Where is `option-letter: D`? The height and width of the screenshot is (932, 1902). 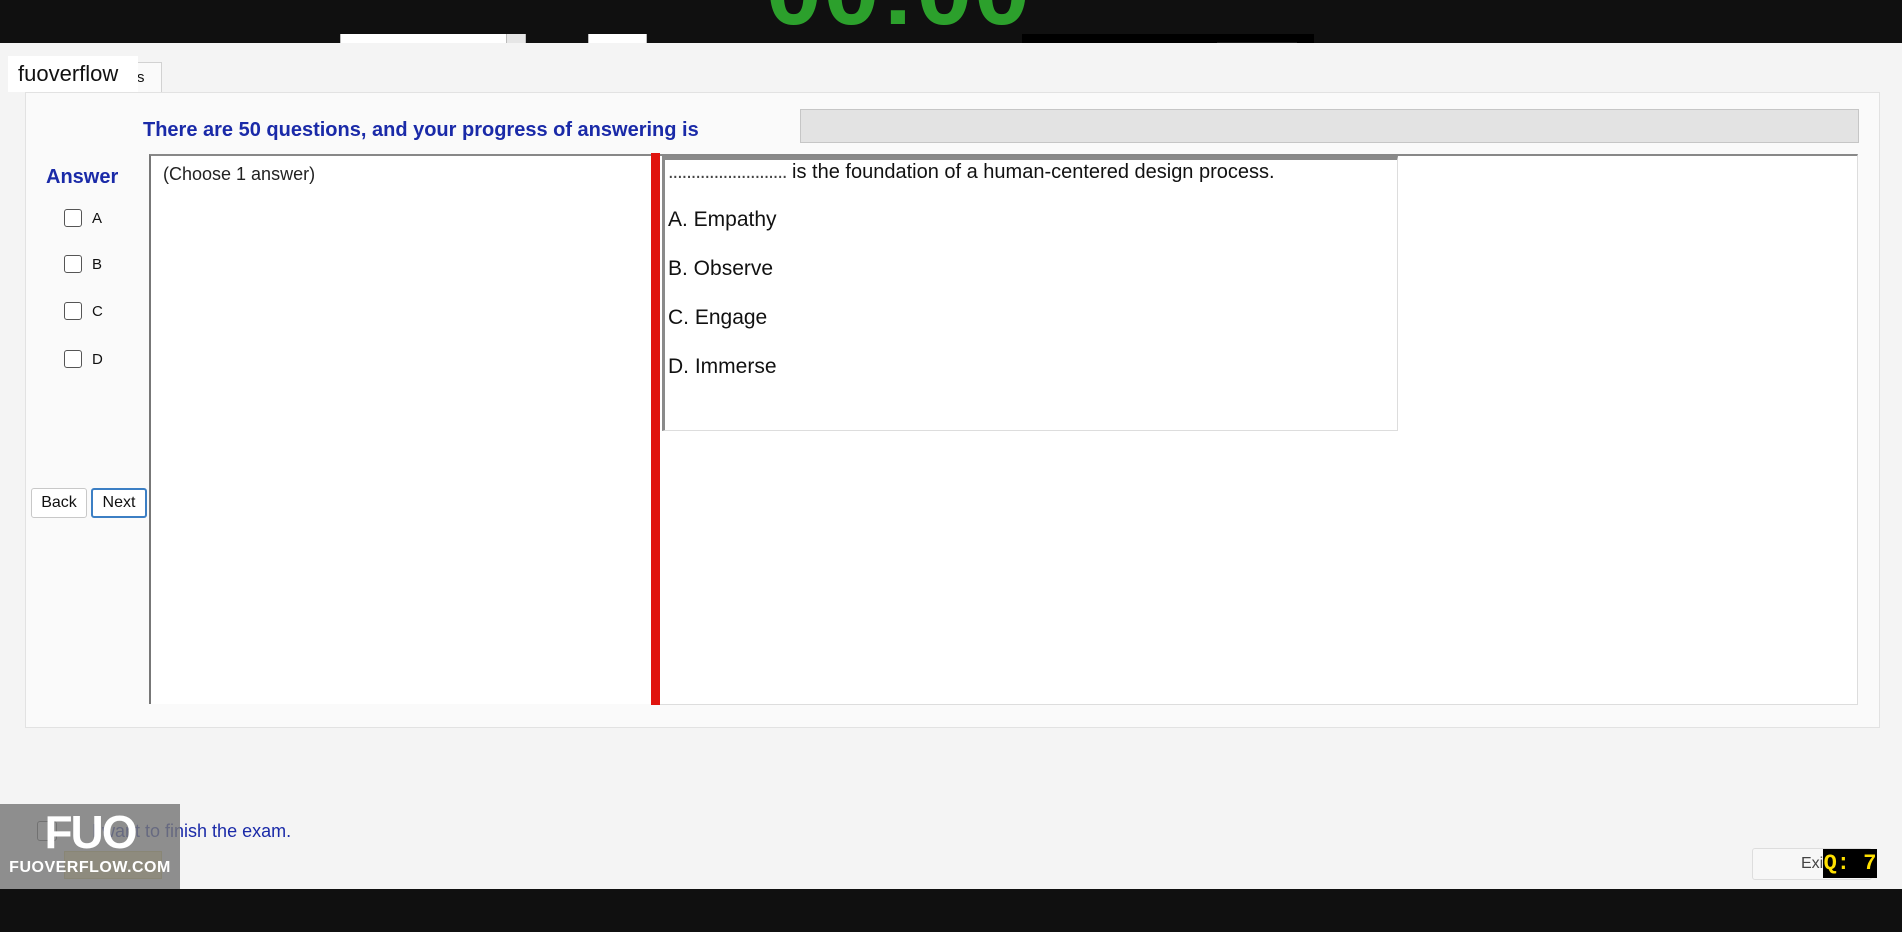 option-letter: D is located at coordinates (97, 359).